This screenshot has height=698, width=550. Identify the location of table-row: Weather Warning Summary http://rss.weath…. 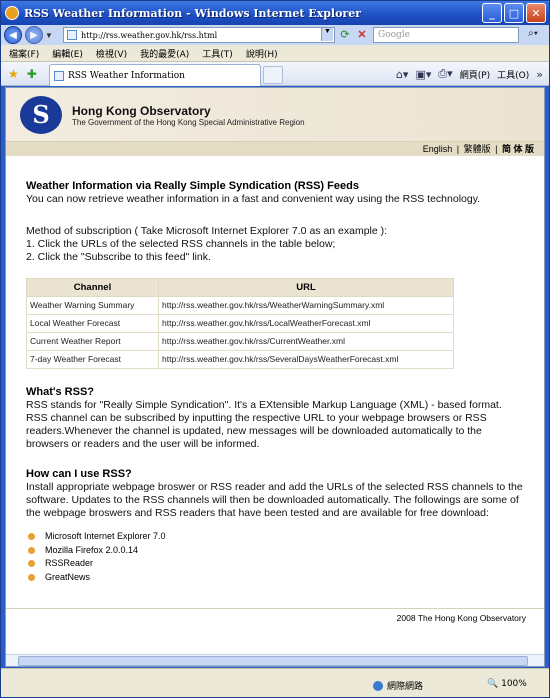
(240, 305).